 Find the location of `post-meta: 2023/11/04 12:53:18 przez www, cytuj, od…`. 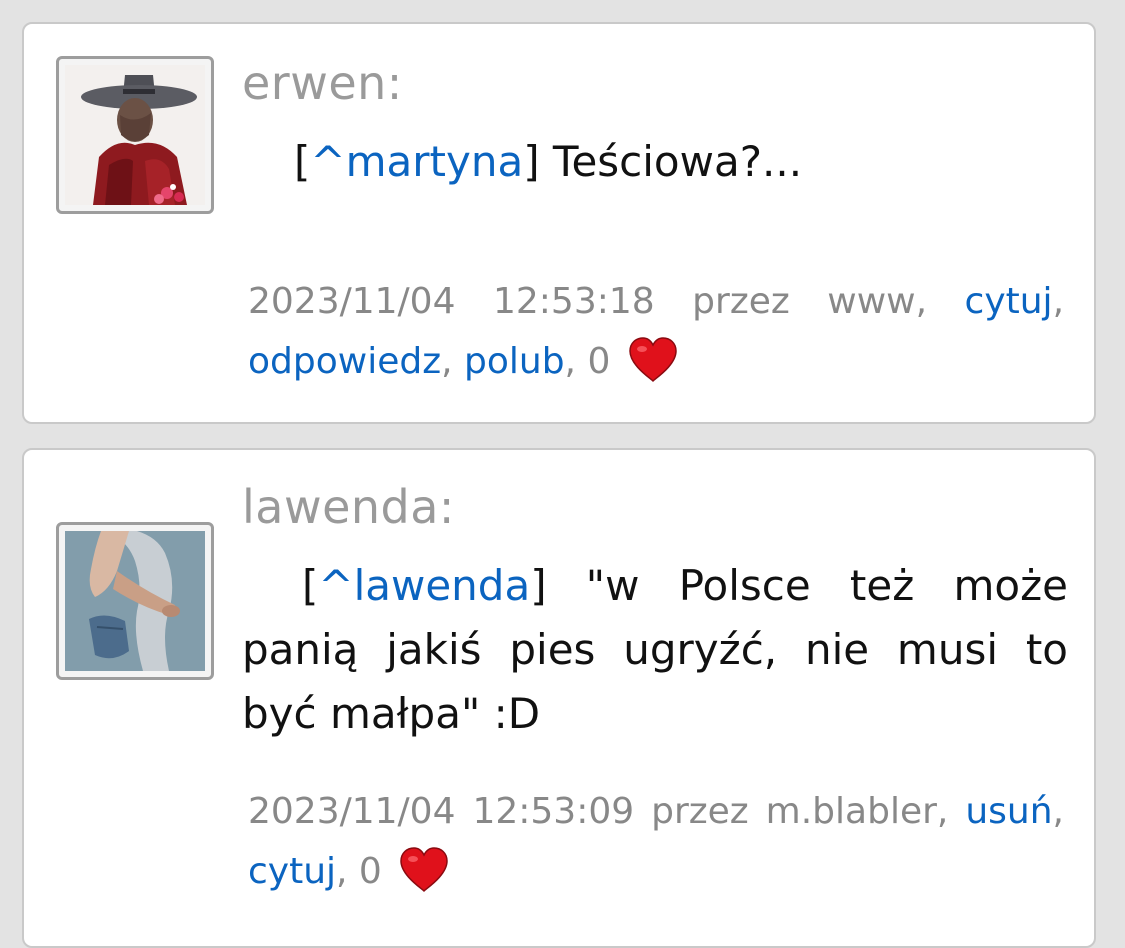

post-meta: 2023/11/04 12:53:18 przez www, cytuj, od… is located at coordinates (656, 332).